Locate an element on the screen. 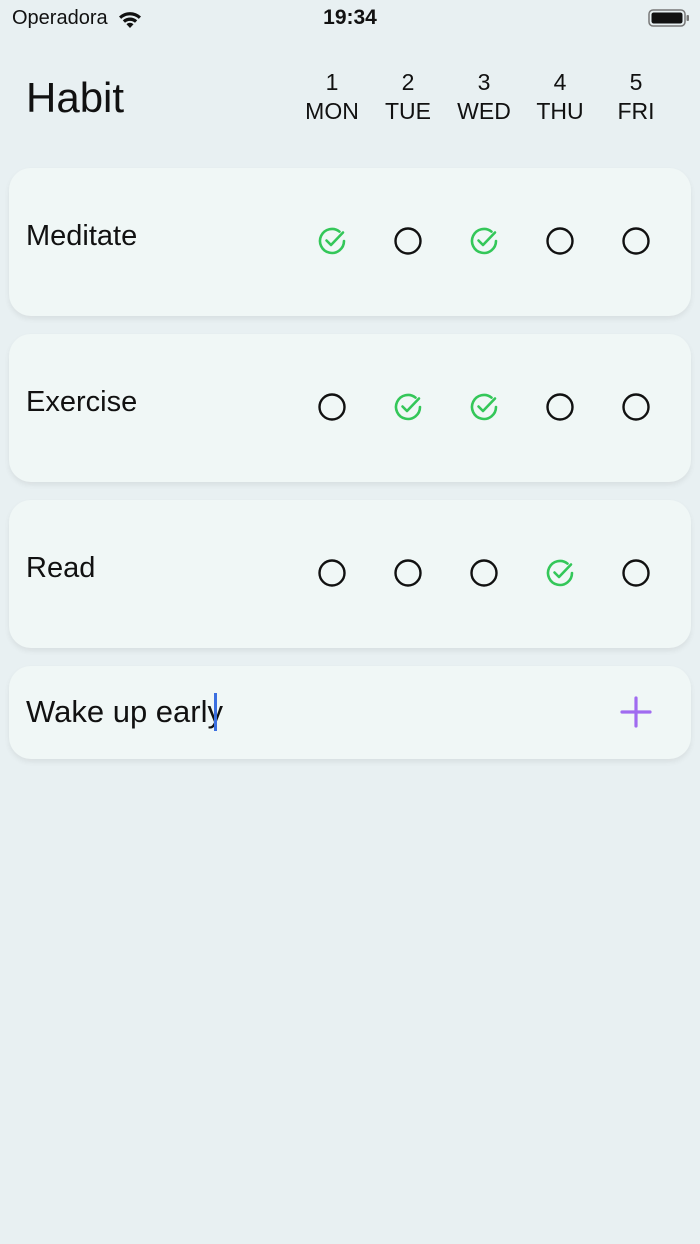 This screenshot has height=1244, width=700. header: Habit 1 MON 2 TUE 3 WED 4 THU 5 FRI is located at coordinates (350, 100).